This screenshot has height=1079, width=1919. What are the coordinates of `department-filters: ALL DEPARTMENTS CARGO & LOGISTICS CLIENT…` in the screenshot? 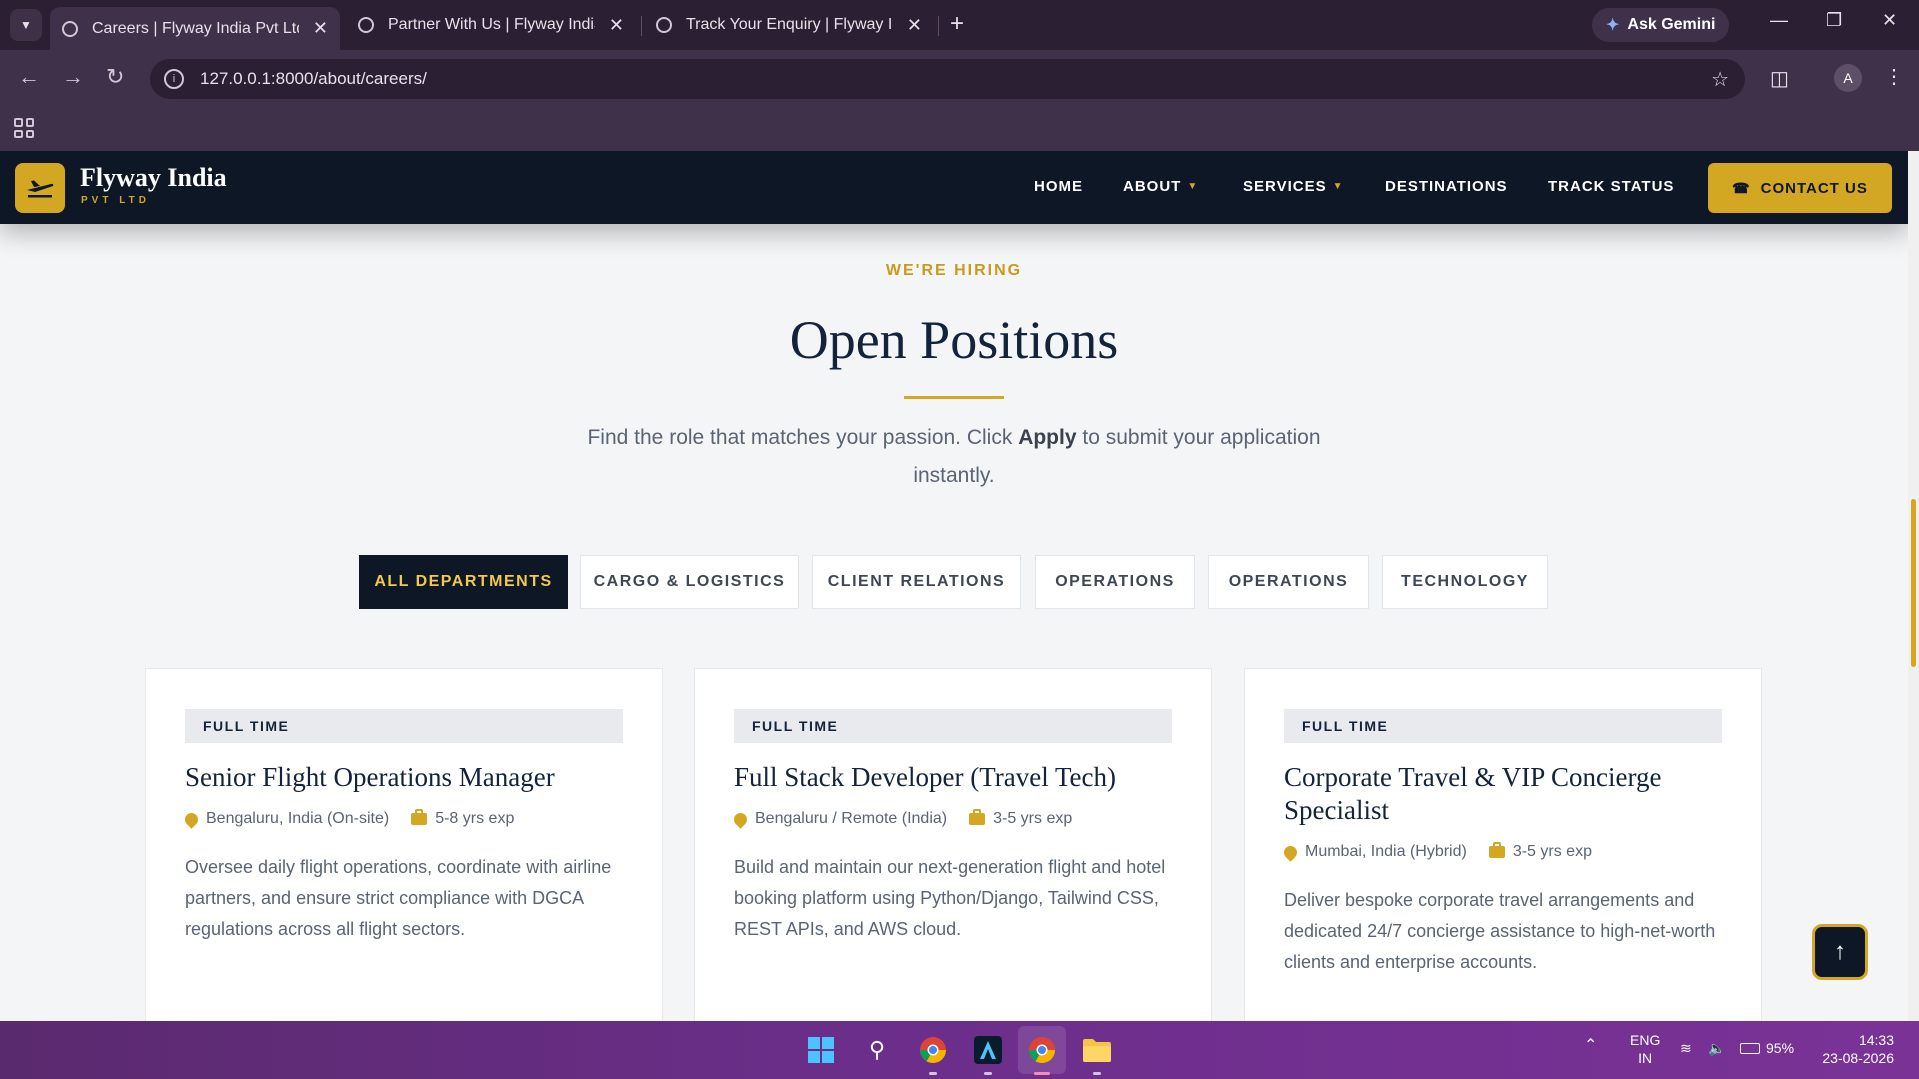 It's located at (954, 582).